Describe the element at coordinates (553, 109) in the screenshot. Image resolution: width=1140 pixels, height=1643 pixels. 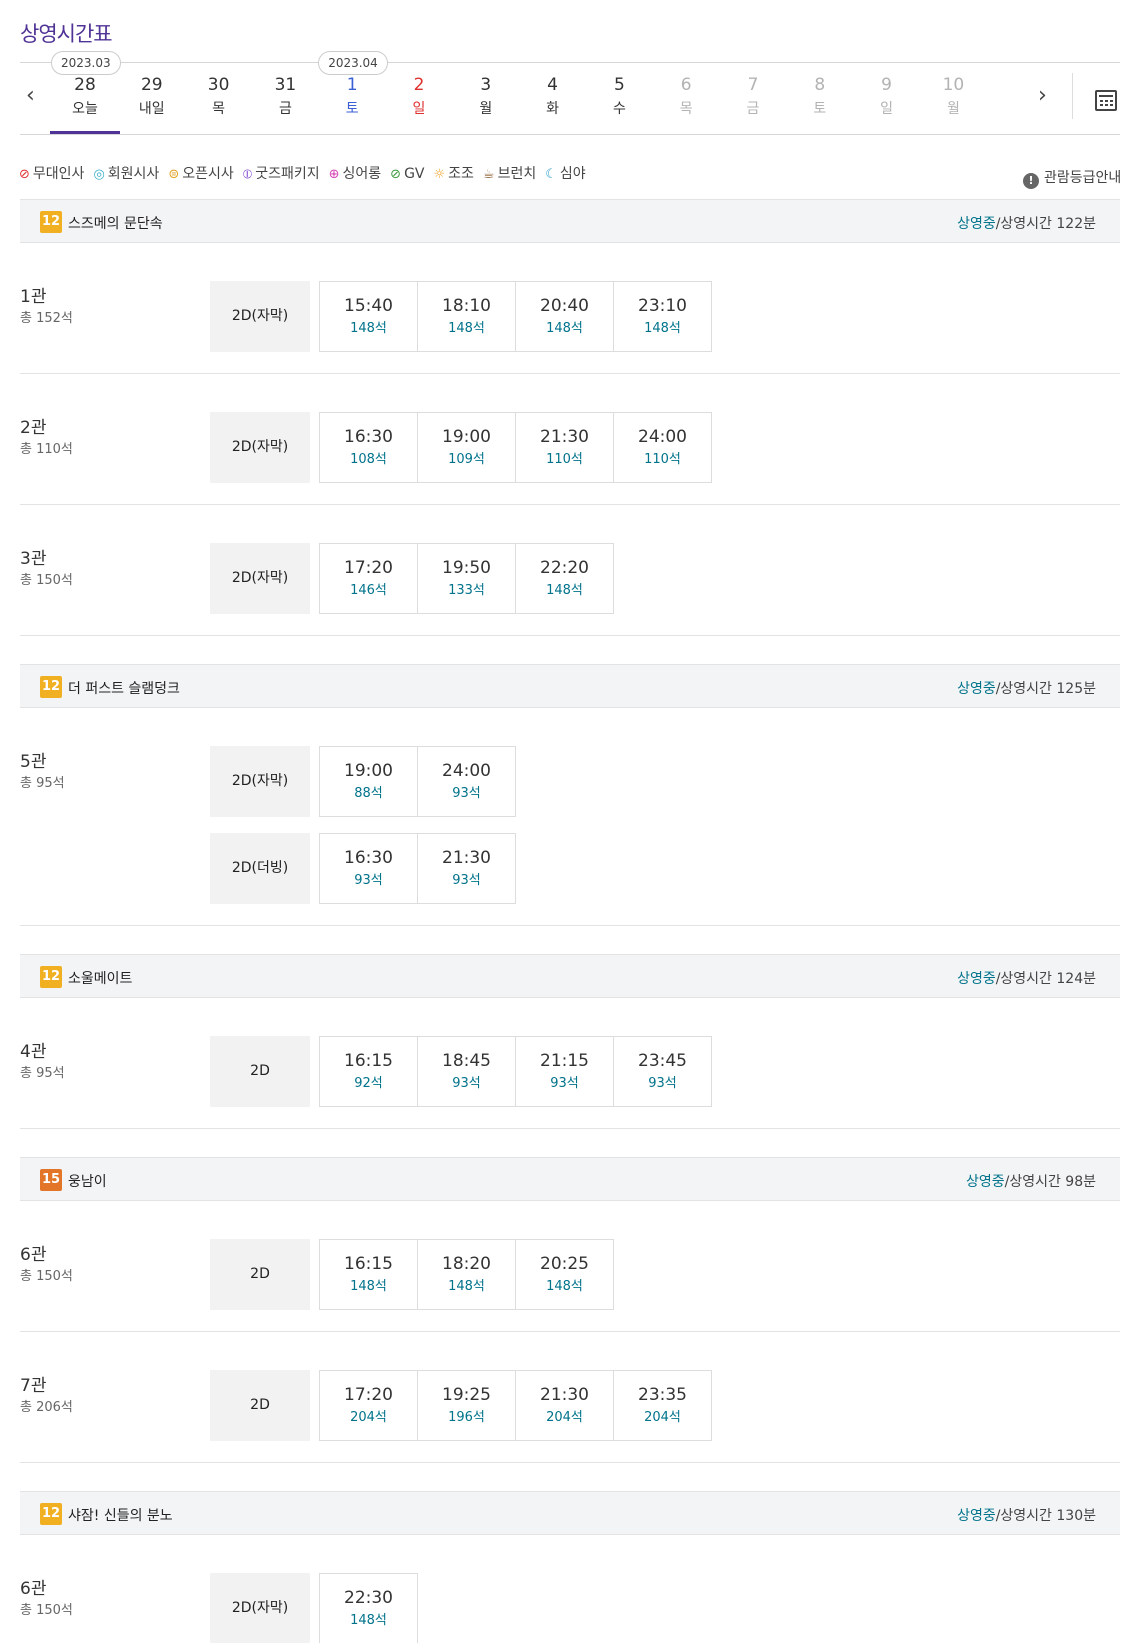
I see `date-weekday: 화` at that location.